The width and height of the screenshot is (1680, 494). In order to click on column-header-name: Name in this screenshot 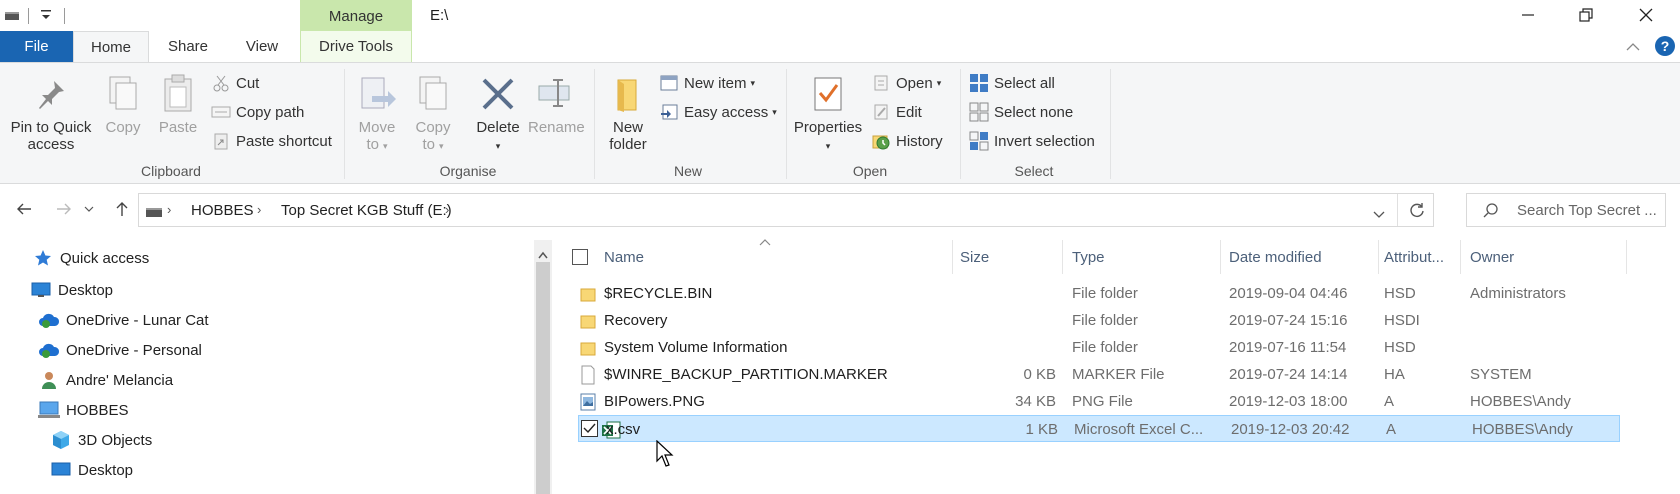, I will do `click(624, 257)`.